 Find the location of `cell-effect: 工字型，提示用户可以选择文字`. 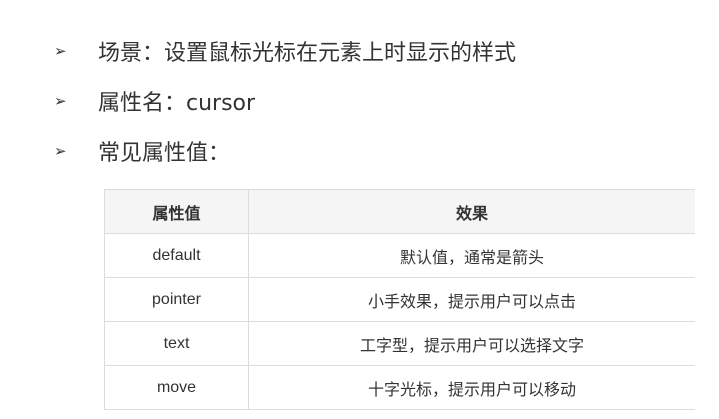

cell-effect: 工字型，提示用户可以选择文字 is located at coordinates (471, 343).